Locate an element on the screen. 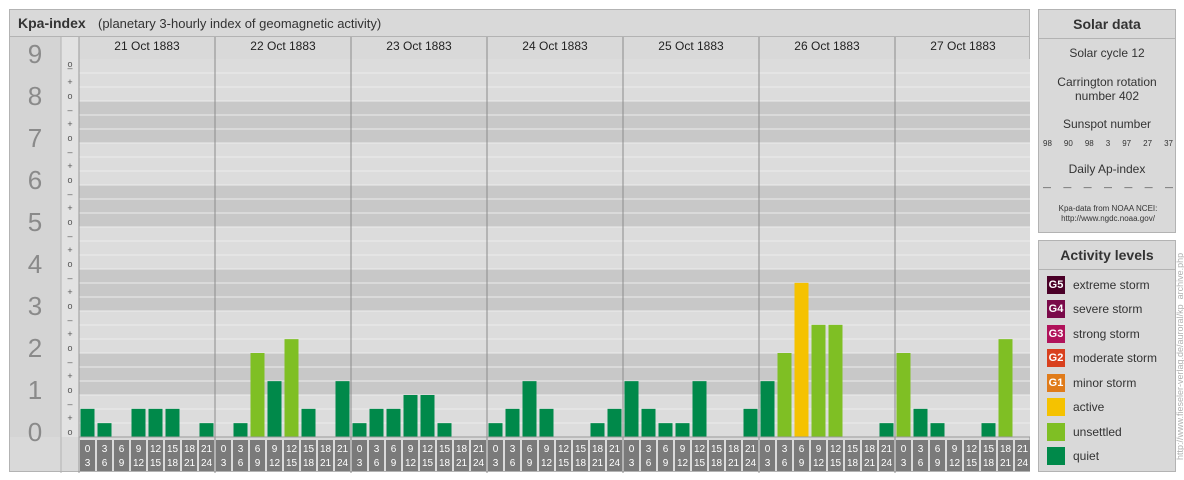  day-label: 24 Oct 1883 is located at coordinates (555, 46).